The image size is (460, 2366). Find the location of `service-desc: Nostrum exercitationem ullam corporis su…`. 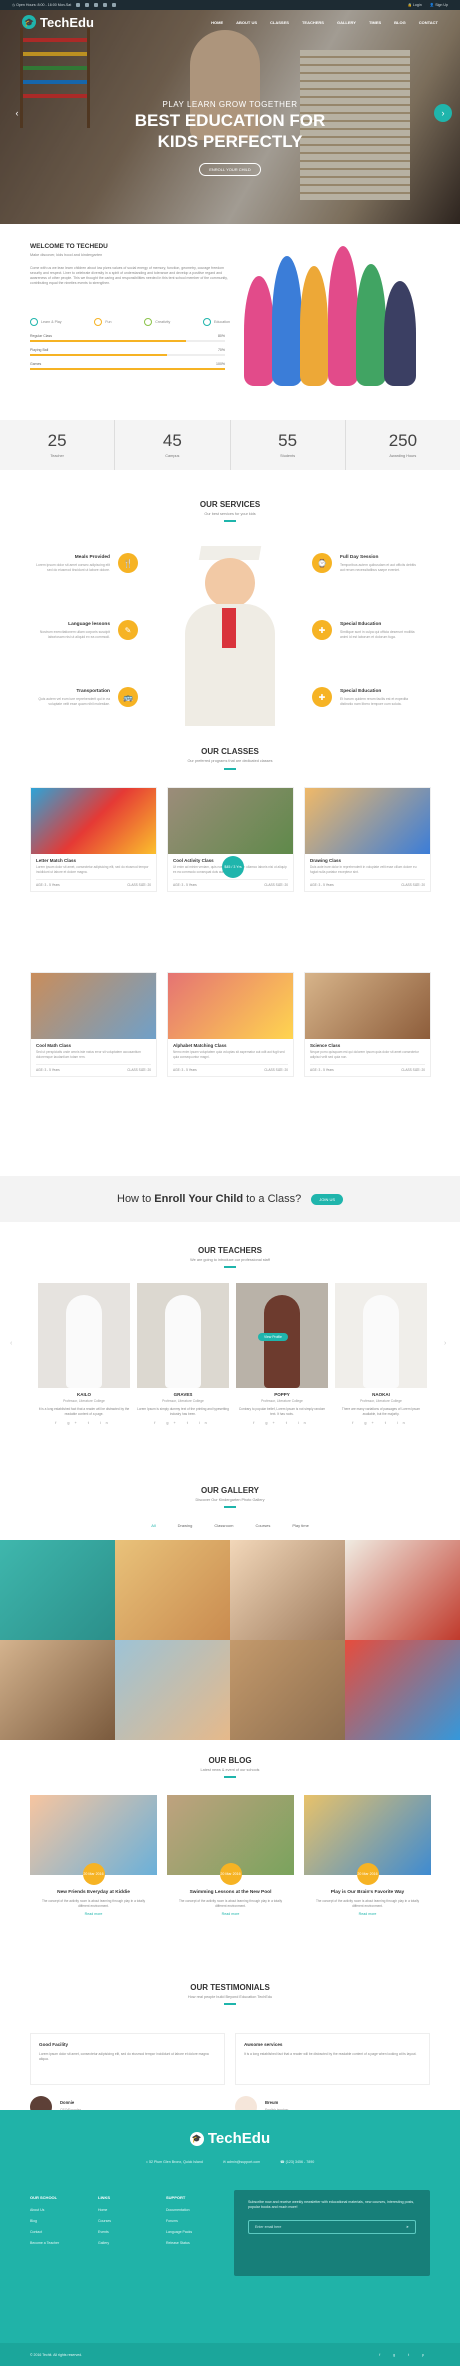

service-desc: Nostrum exercitationem ullam corporis su… is located at coordinates (74, 634).